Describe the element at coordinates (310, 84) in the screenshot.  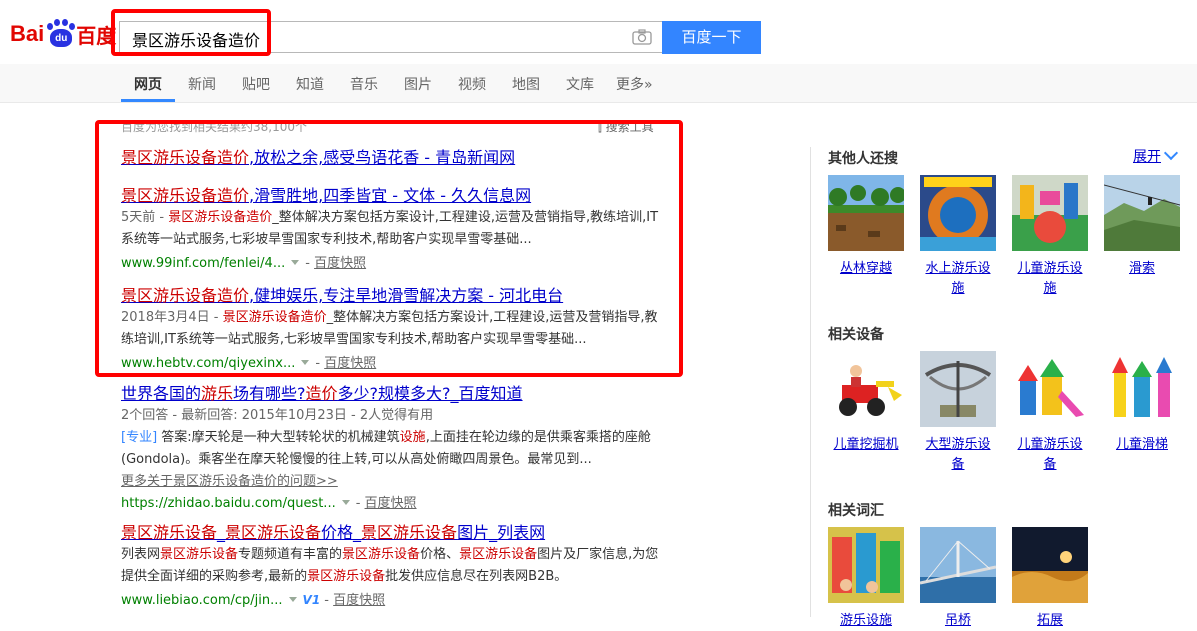
I see `tab-zhidao: 知道` at that location.